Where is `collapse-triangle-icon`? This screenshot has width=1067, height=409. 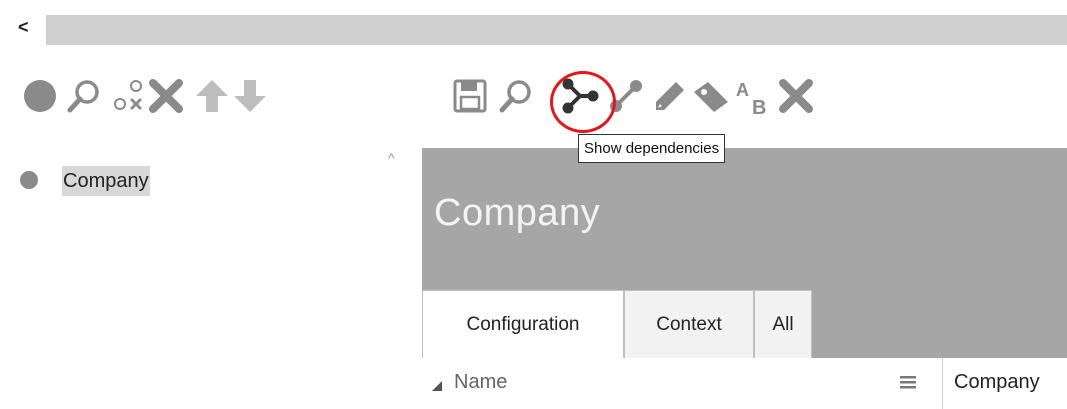
collapse-triangle-icon is located at coordinates (437, 386).